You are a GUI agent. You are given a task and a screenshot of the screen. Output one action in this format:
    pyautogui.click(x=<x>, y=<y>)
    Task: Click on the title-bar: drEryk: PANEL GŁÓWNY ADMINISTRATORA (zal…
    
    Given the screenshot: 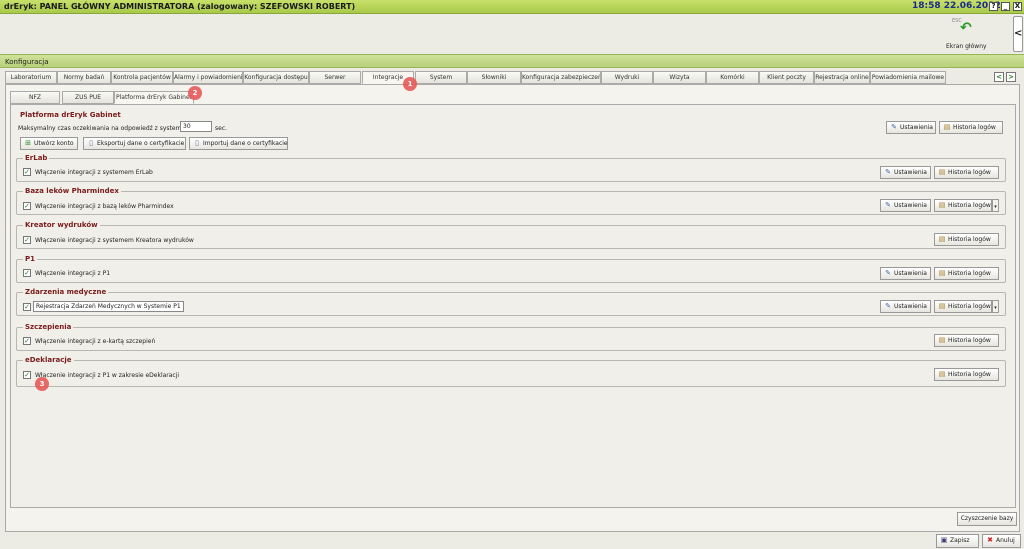 What is the action you would take?
    pyautogui.click(x=512, y=7)
    